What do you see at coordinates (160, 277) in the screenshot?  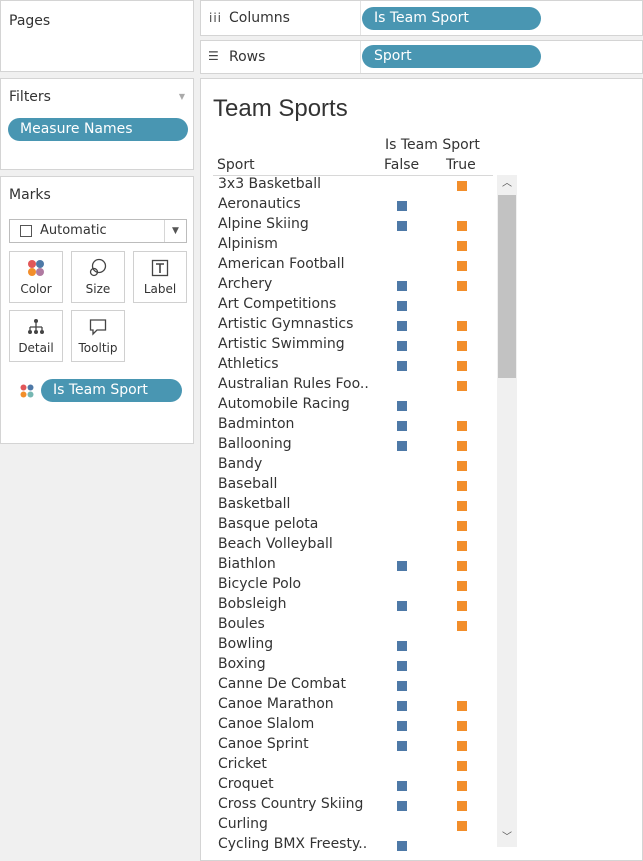 I see `label-button: Label` at bounding box center [160, 277].